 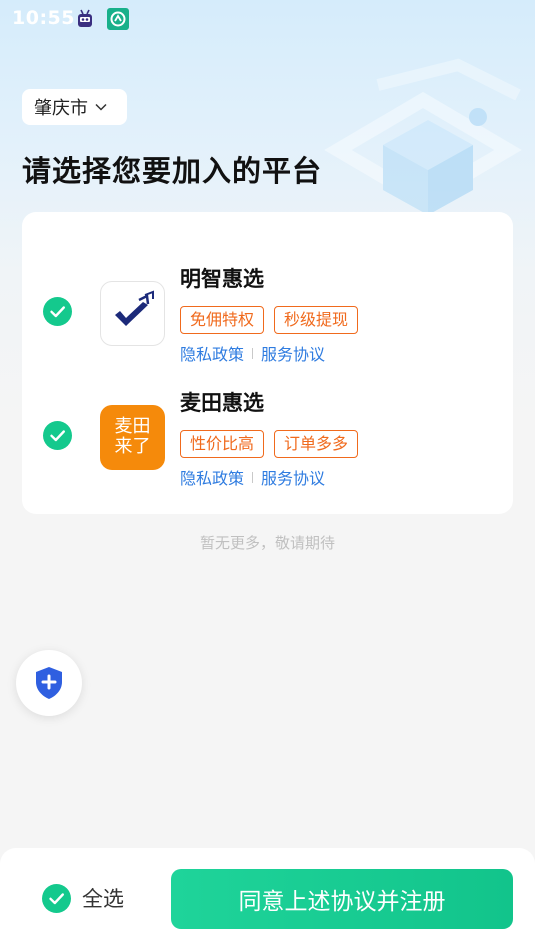 I want to click on chevron-down-icon, so click(x=101, y=107).